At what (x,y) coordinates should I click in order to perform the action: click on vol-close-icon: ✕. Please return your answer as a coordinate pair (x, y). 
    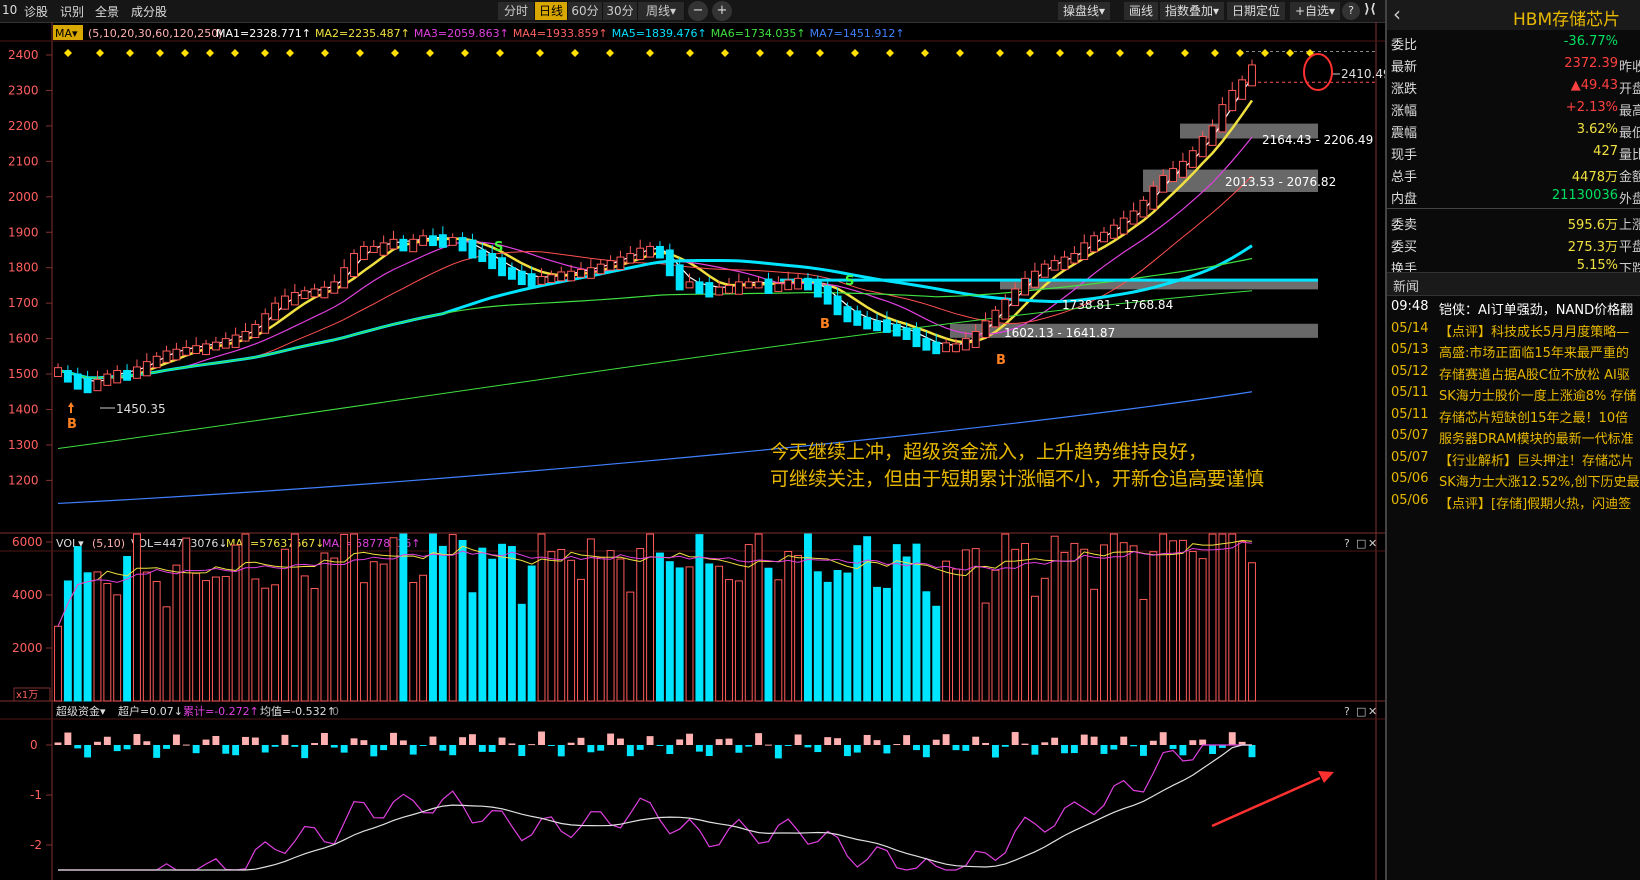
    Looking at the image, I should click on (1372, 543).